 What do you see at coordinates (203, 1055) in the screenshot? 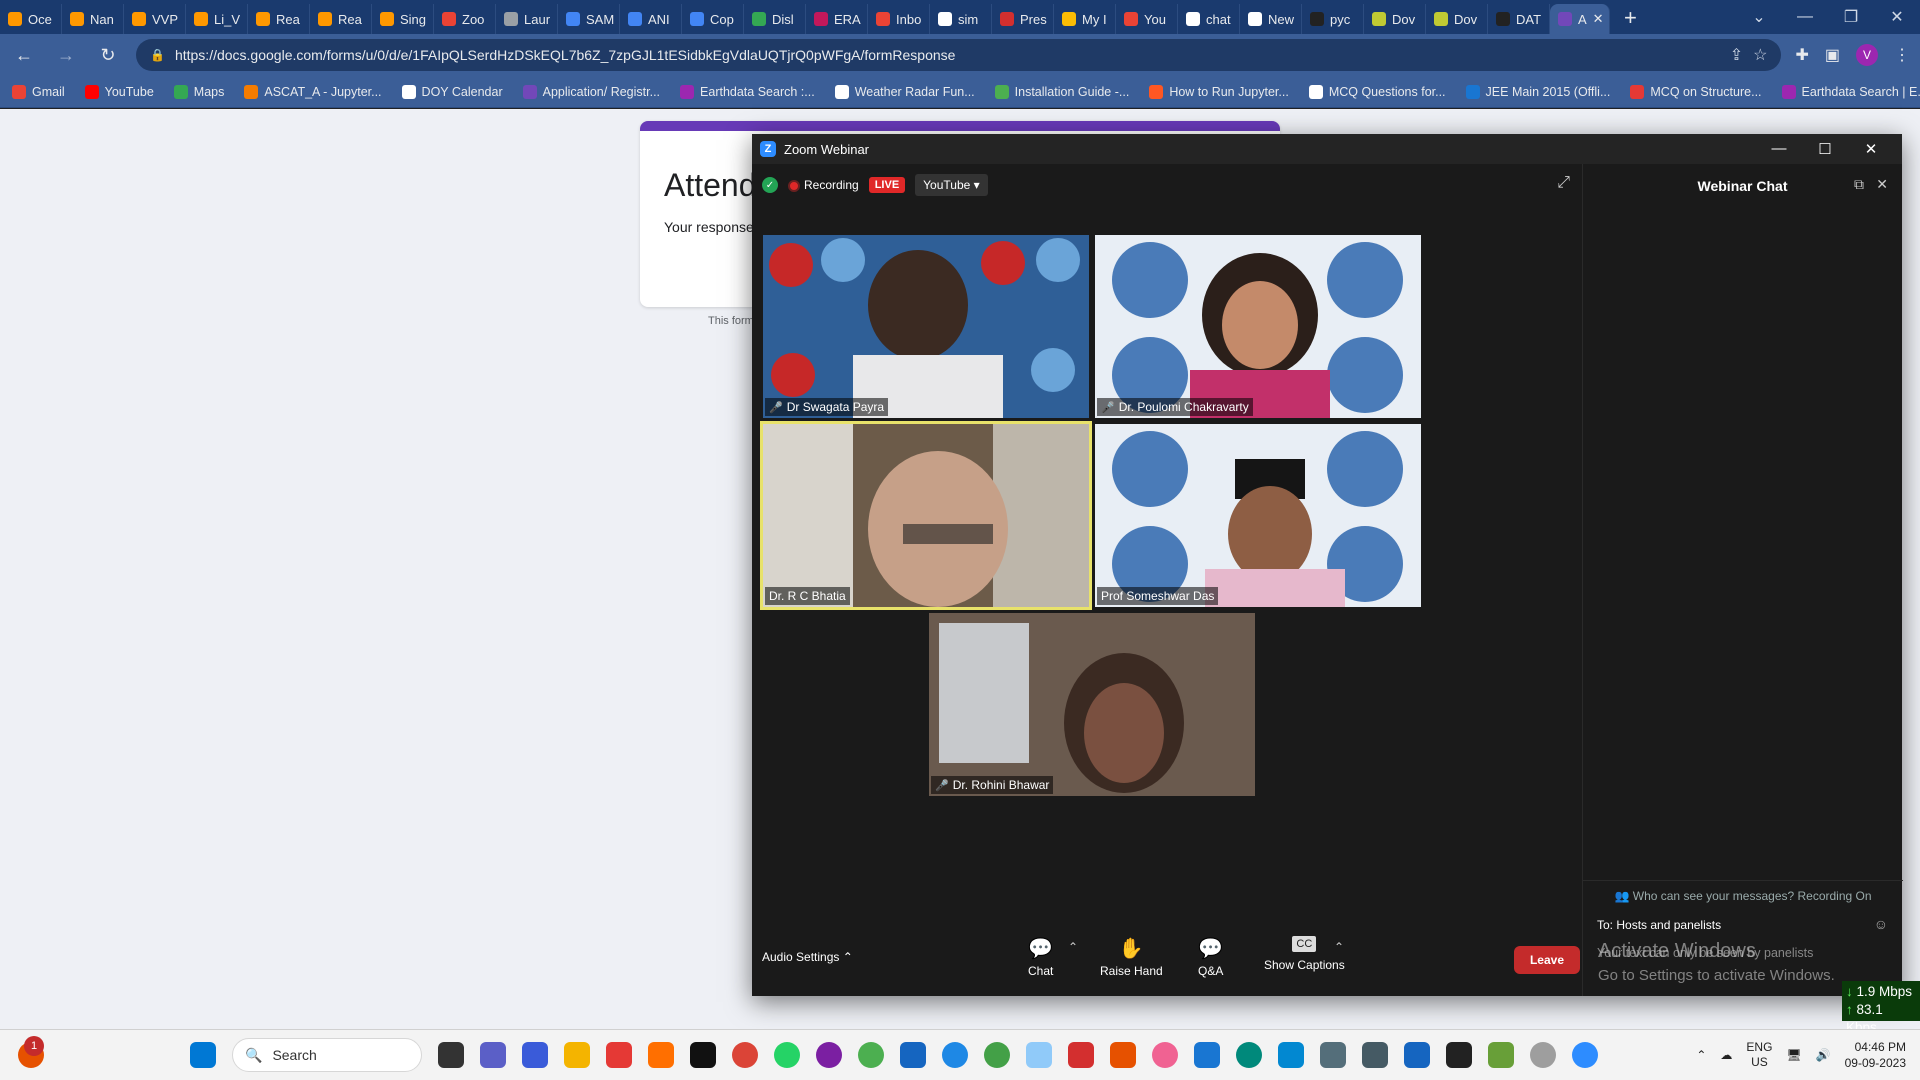
I see `start-icon` at bounding box center [203, 1055].